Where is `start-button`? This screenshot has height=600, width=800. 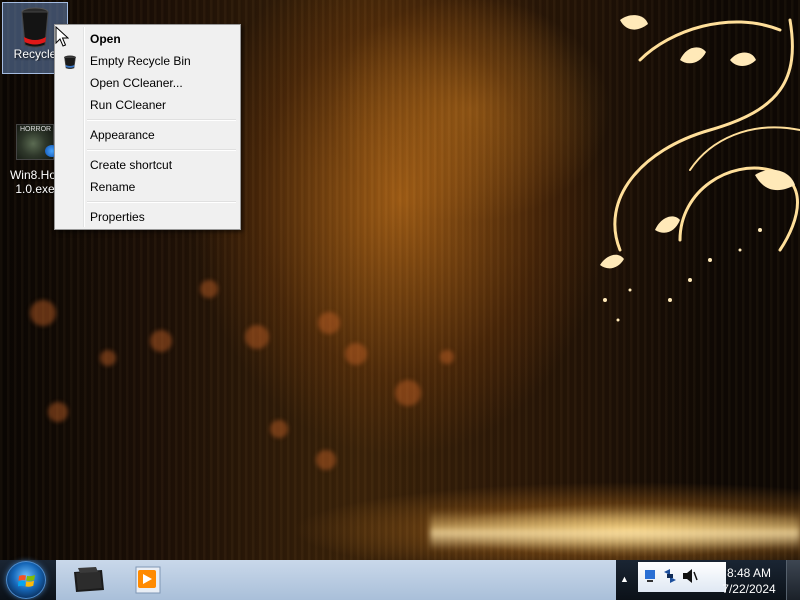 start-button is located at coordinates (26, 580).